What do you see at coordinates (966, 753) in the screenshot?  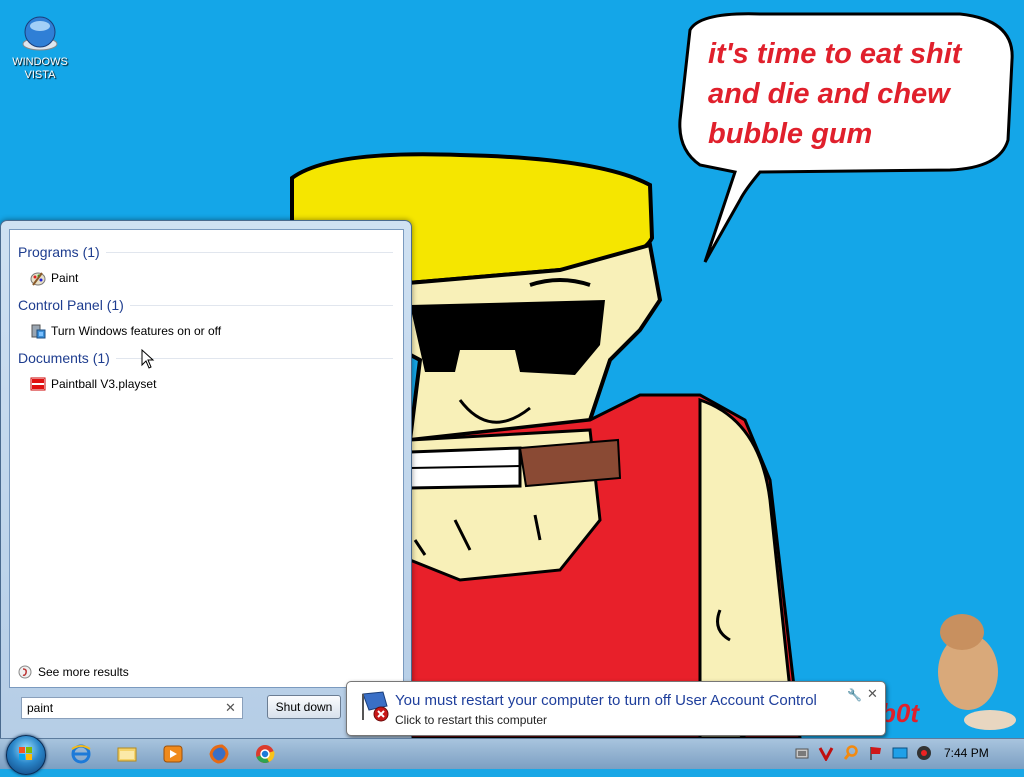 I see `taskbar-clock: 7:44 PM` at bounding box center [966, 753].